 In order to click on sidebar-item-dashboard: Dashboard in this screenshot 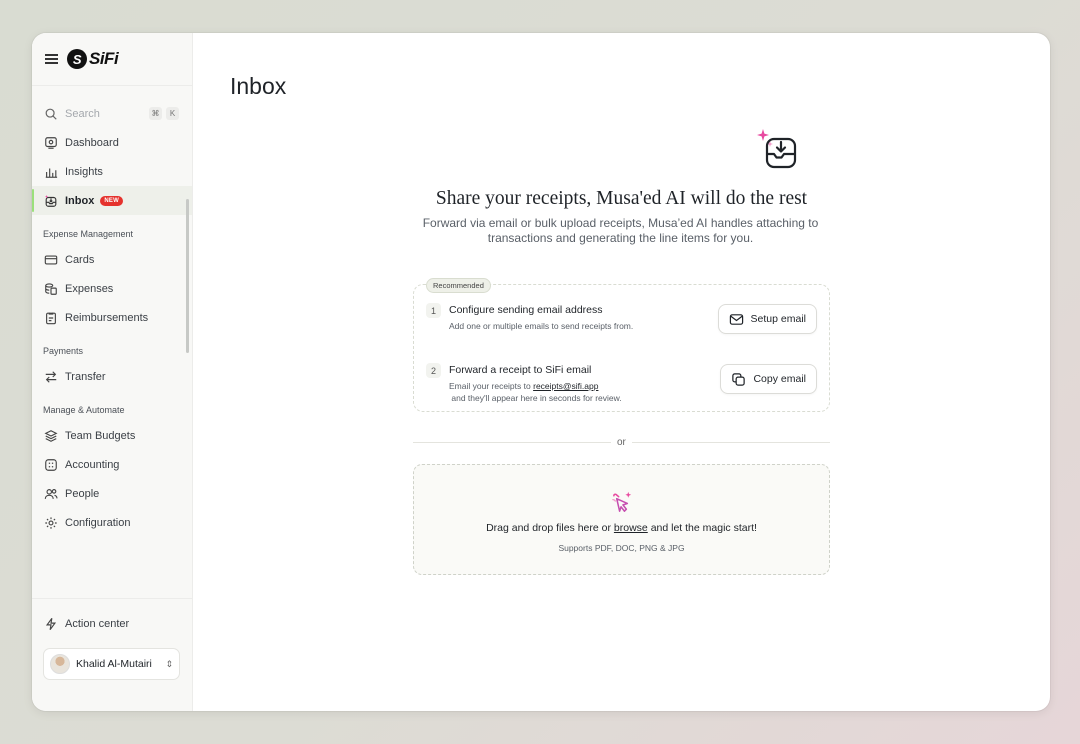, I will do `click(112, 142)`.